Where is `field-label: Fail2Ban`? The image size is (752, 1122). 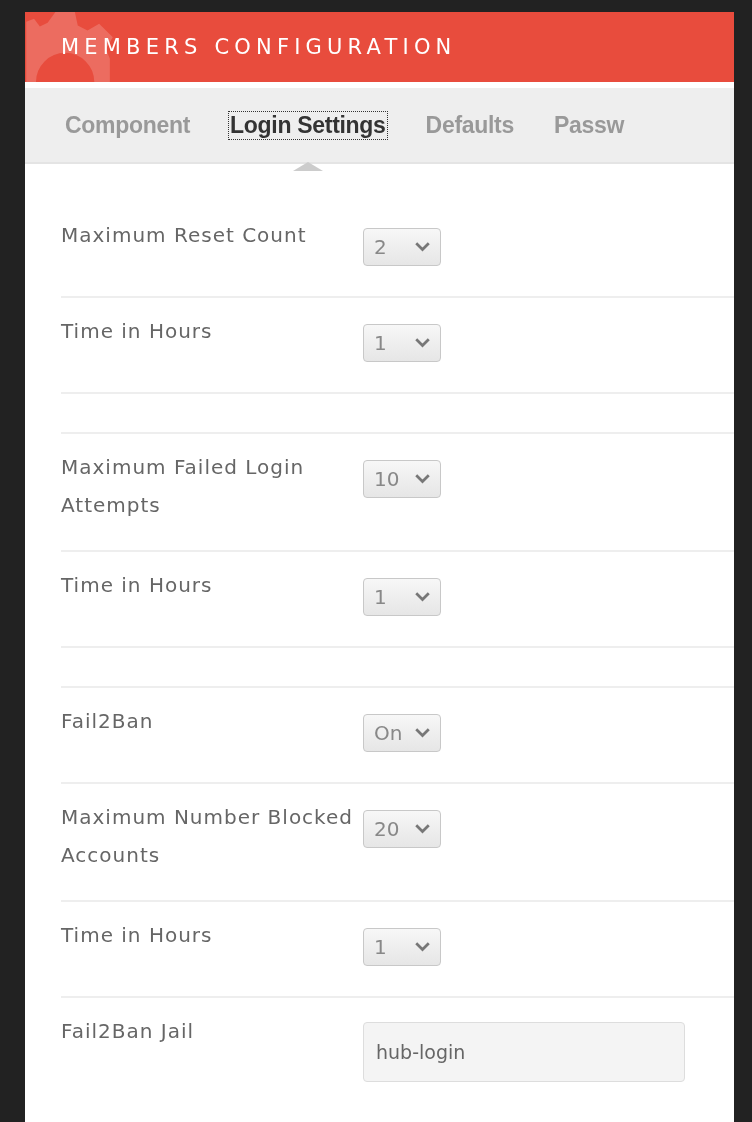
field-label: Fail2Ban is located at coordinates (108, 721).